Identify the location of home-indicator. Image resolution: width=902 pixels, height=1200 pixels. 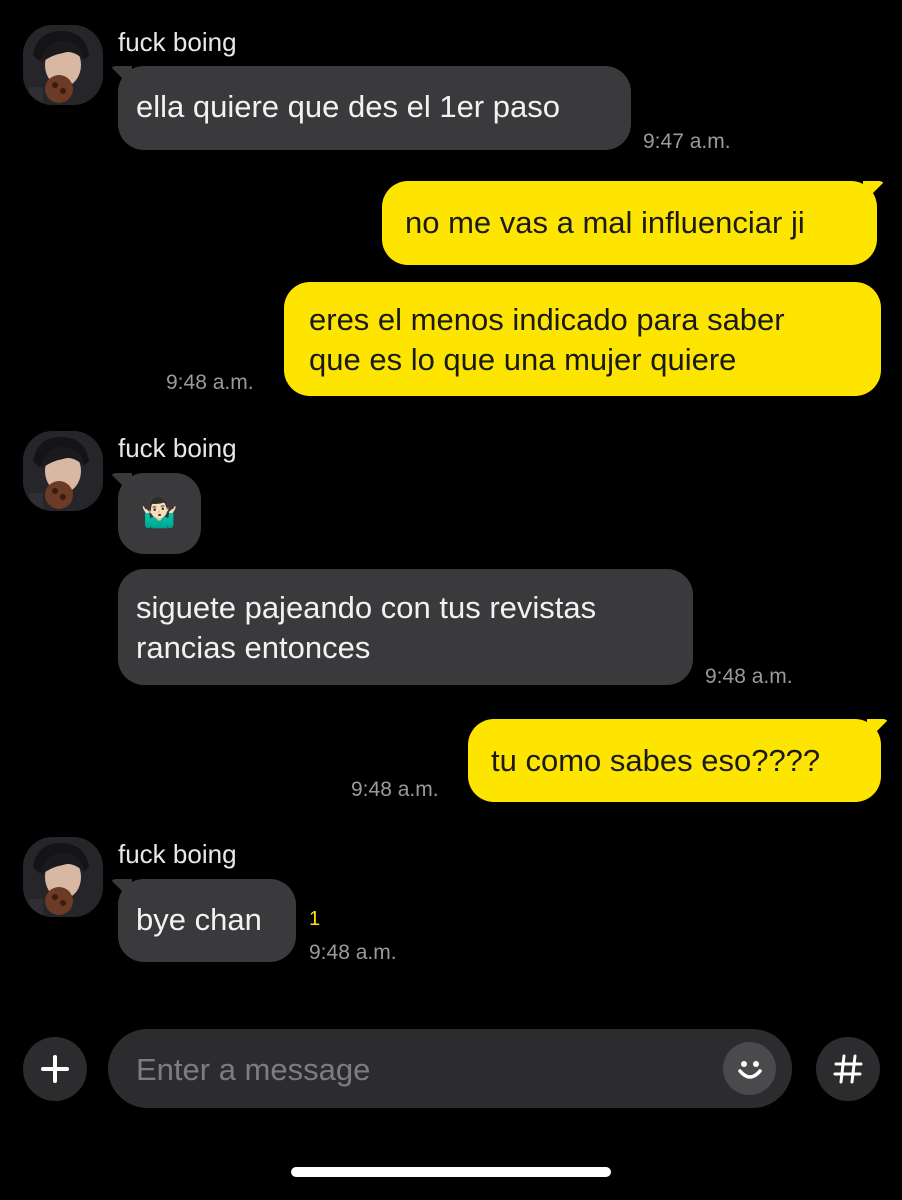
(451, 1172).